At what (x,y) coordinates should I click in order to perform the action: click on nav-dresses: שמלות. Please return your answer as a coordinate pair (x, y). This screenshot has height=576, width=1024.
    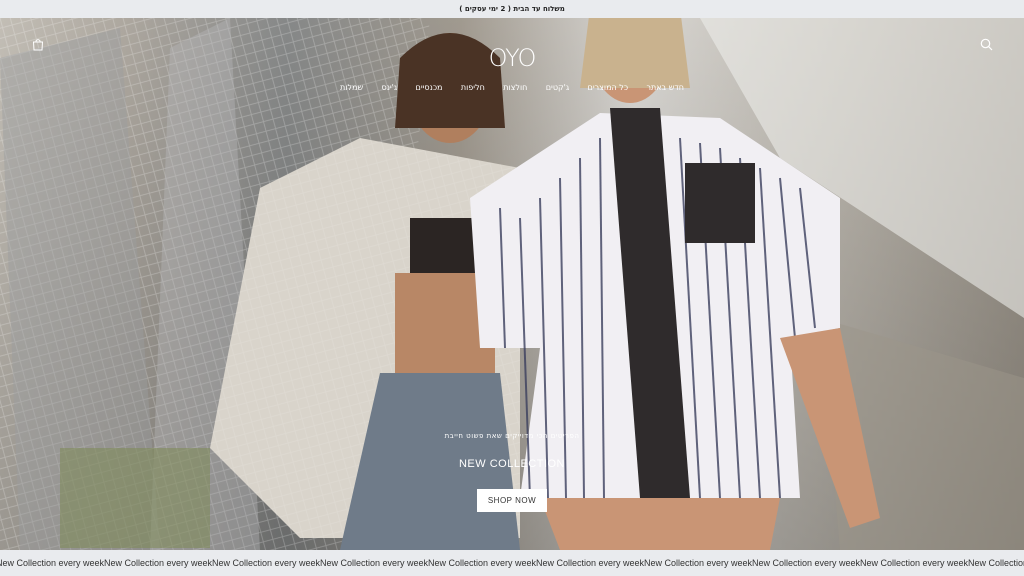
    Looking at the image, I should click on (351, 87).